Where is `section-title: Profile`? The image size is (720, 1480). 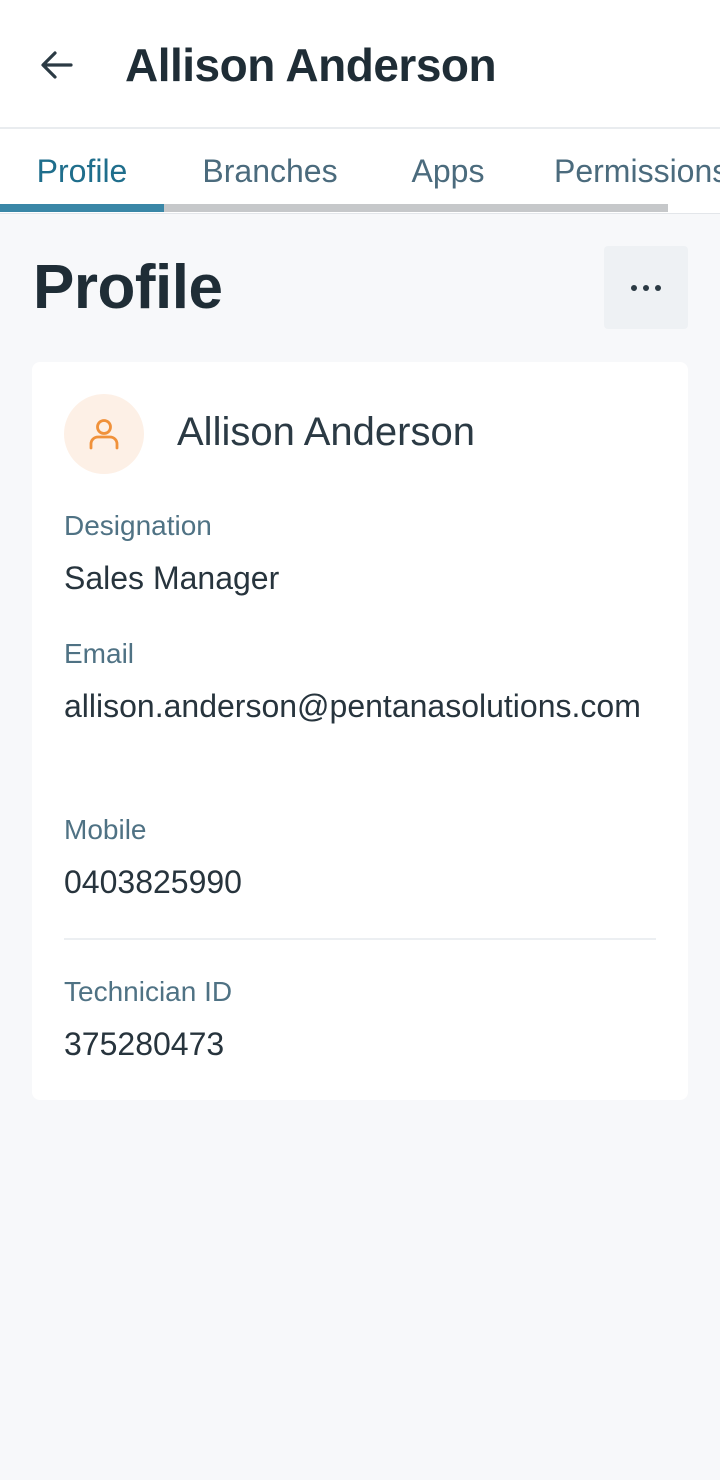
section-title: Profile is located at coordinates (128, 287).